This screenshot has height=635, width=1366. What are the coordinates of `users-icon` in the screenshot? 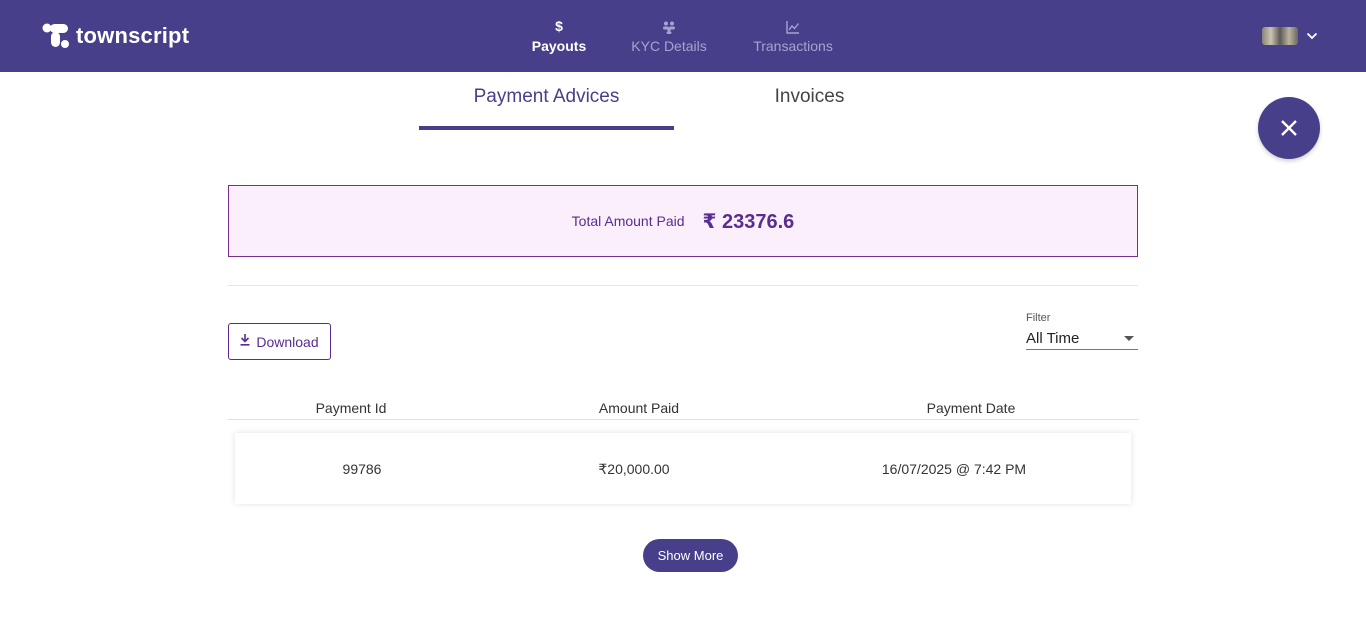 It's located at (669, 26).